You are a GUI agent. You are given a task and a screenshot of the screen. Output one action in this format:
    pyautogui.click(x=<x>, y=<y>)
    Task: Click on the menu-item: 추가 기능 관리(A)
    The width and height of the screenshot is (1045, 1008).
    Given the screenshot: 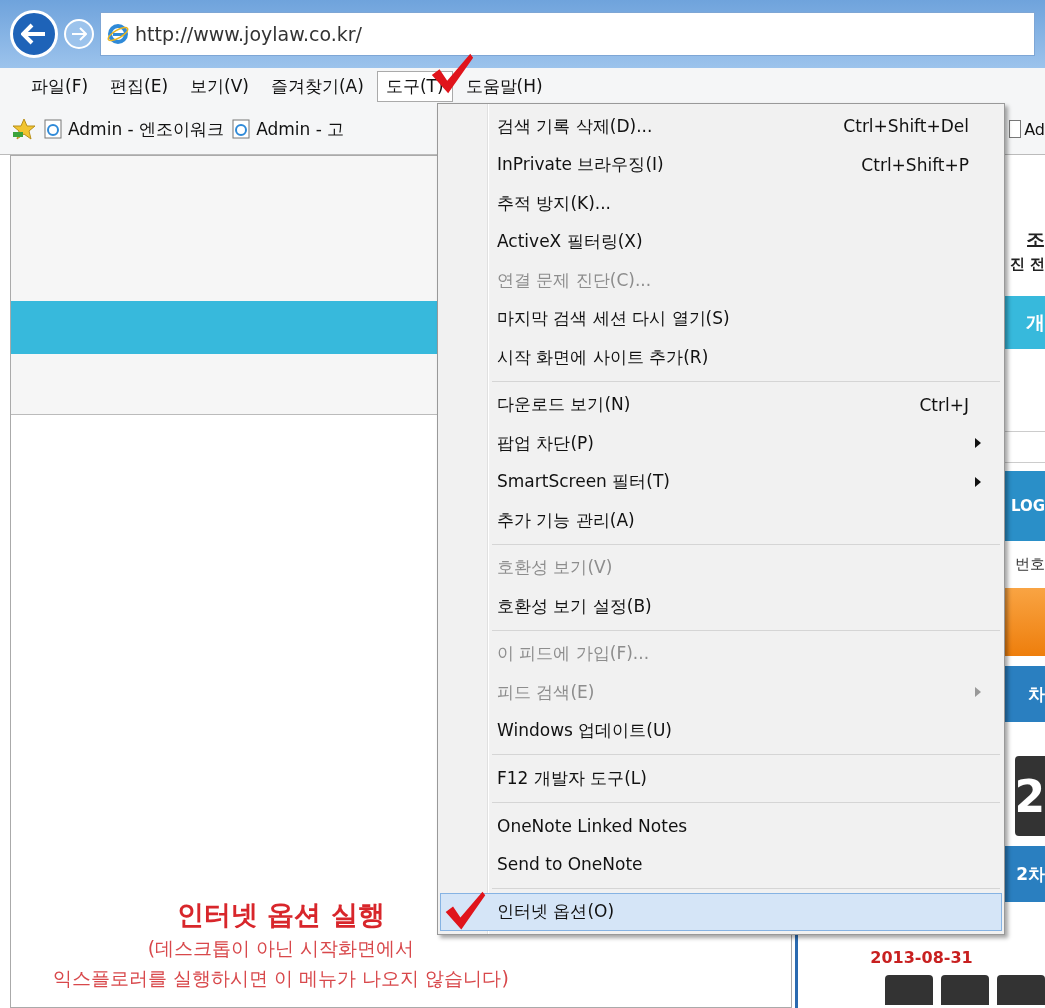 What is the action you would take?
    pyautogui.click(x=721, y=520)
    